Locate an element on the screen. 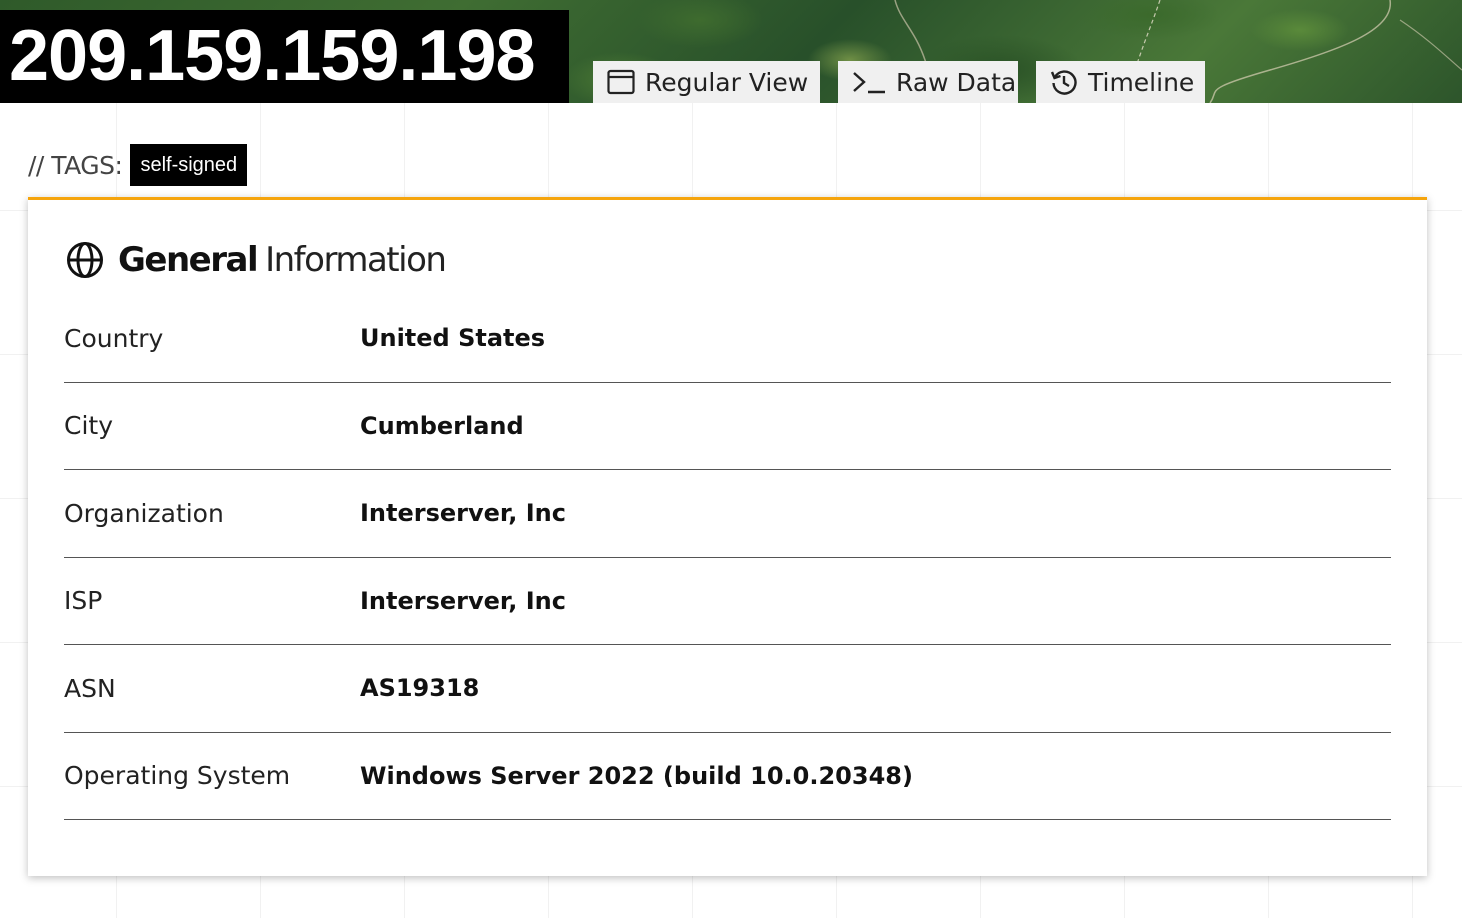  tab-raw-data-label: Raw Data is located at coordinates (956, 82).